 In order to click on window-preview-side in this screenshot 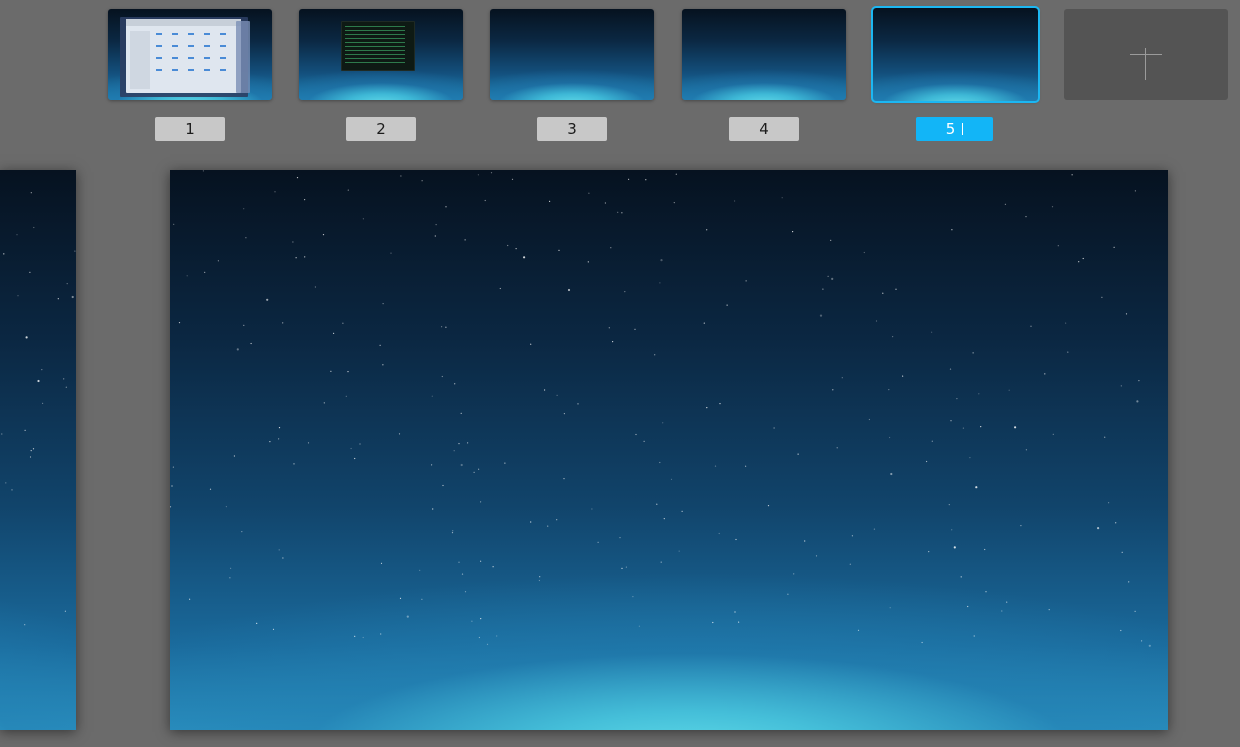, I will do `click(243, 57)`.